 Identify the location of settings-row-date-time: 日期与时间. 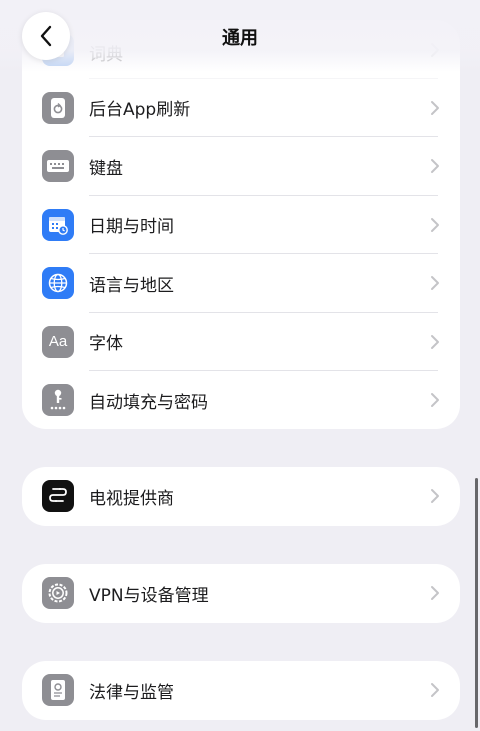
(241, 225).